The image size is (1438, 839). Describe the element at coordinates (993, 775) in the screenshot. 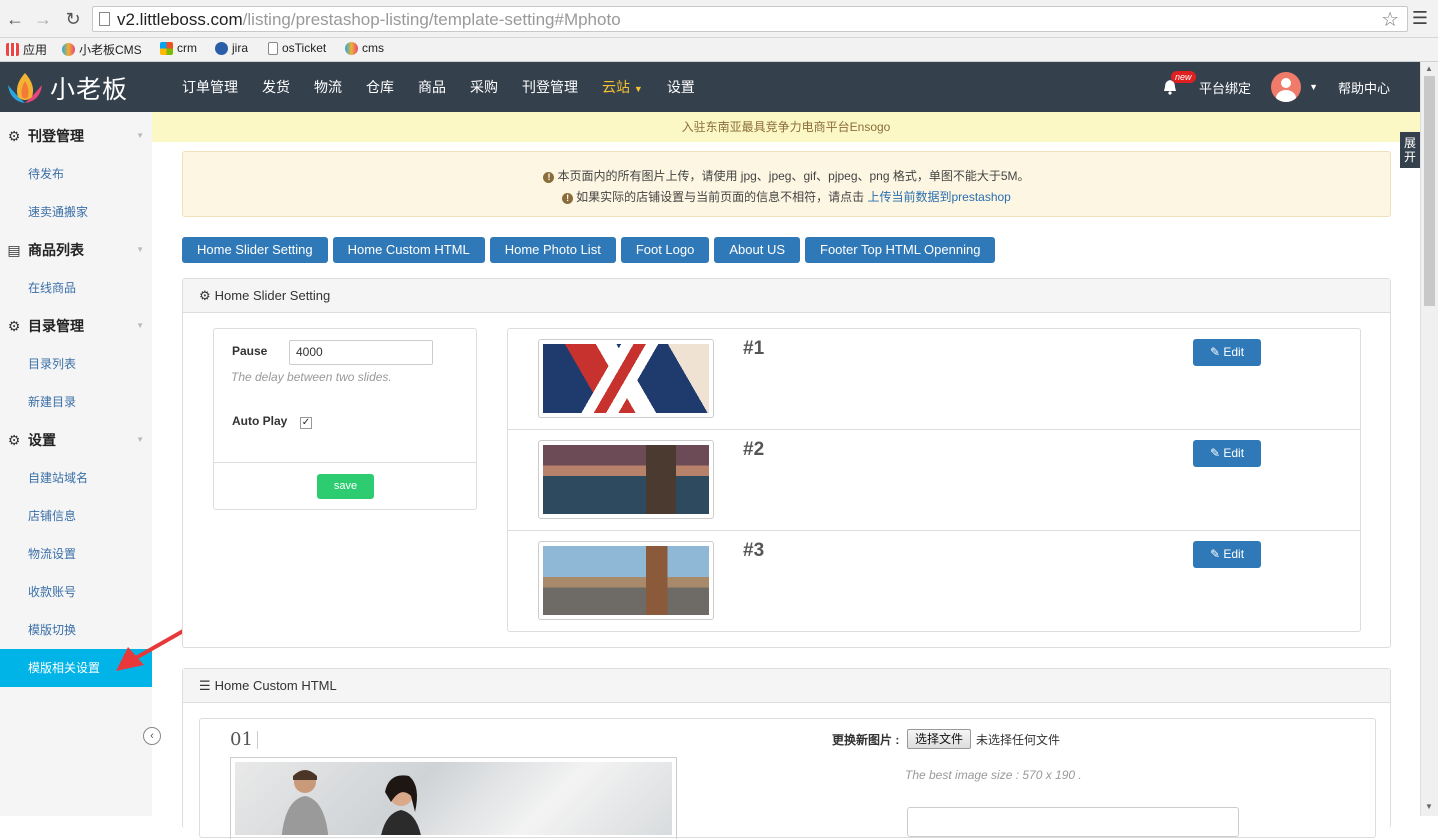

I see `image-size-hint: The best image size : 570 x 190 .` at that location.